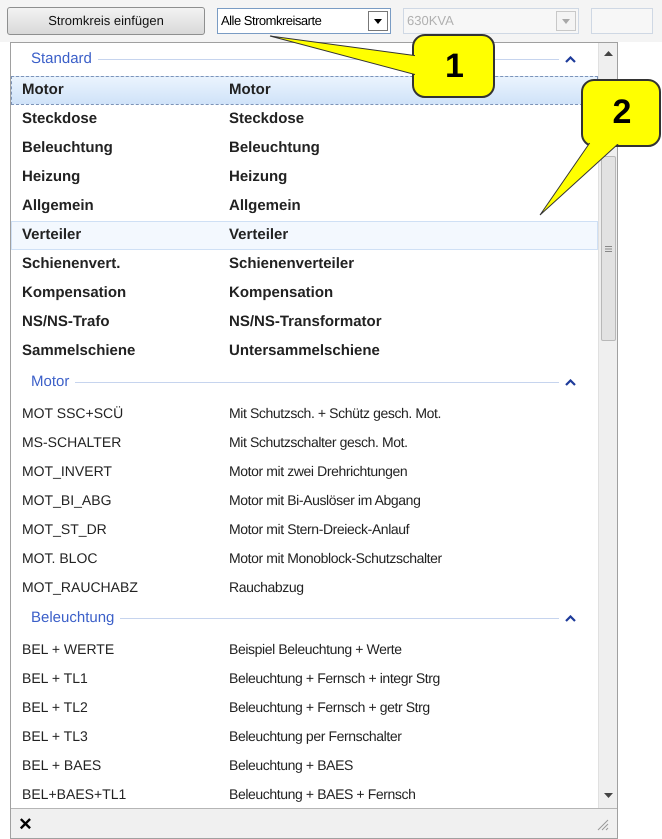  Describe the element at coordinates (75, 794) in the screenshot. I see `row-code: BEL+BAES+TL1` at that location.